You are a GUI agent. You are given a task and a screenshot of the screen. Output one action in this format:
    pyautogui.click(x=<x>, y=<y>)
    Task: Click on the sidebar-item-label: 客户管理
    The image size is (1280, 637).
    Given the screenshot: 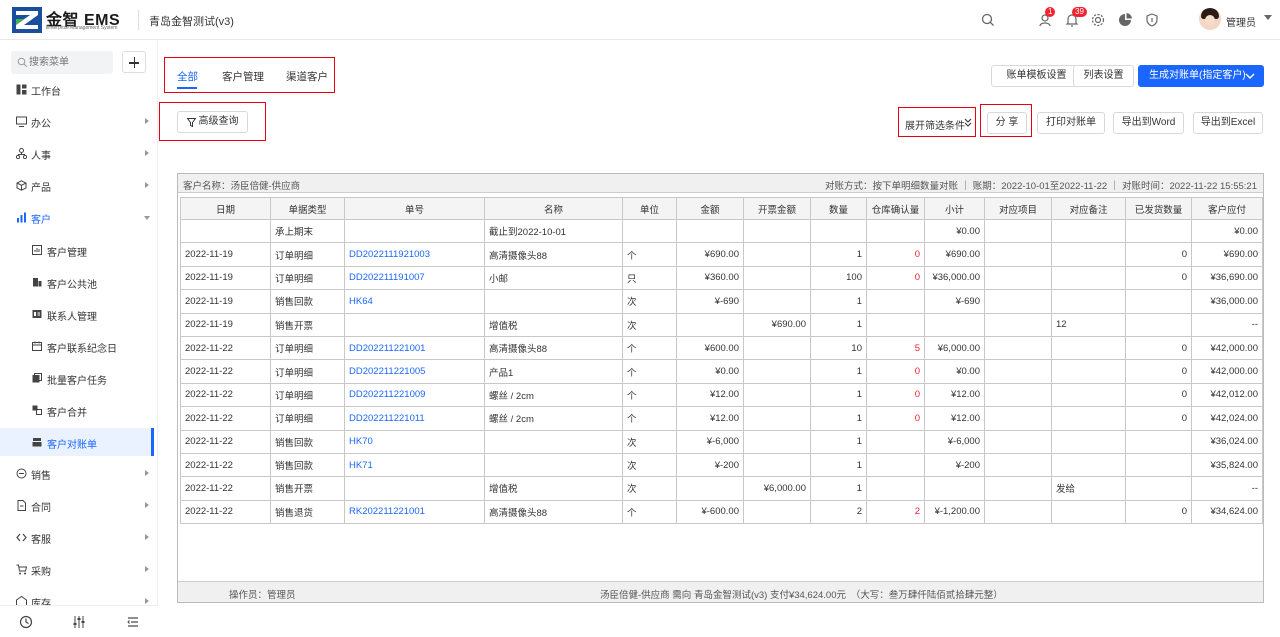 What is the action you would take?
    pyautogui.click(x=67, y=253)
    